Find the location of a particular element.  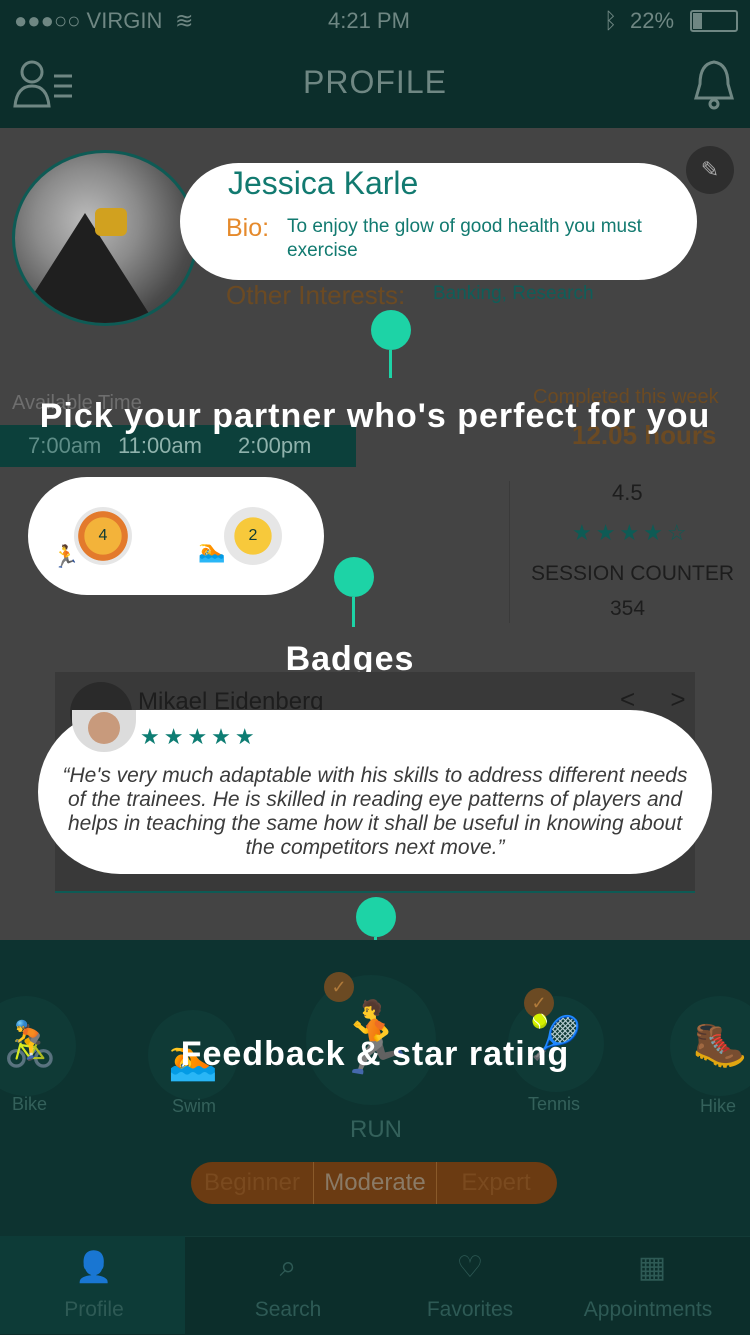

activity-label: Swim is located at coordinates (194, 1106).